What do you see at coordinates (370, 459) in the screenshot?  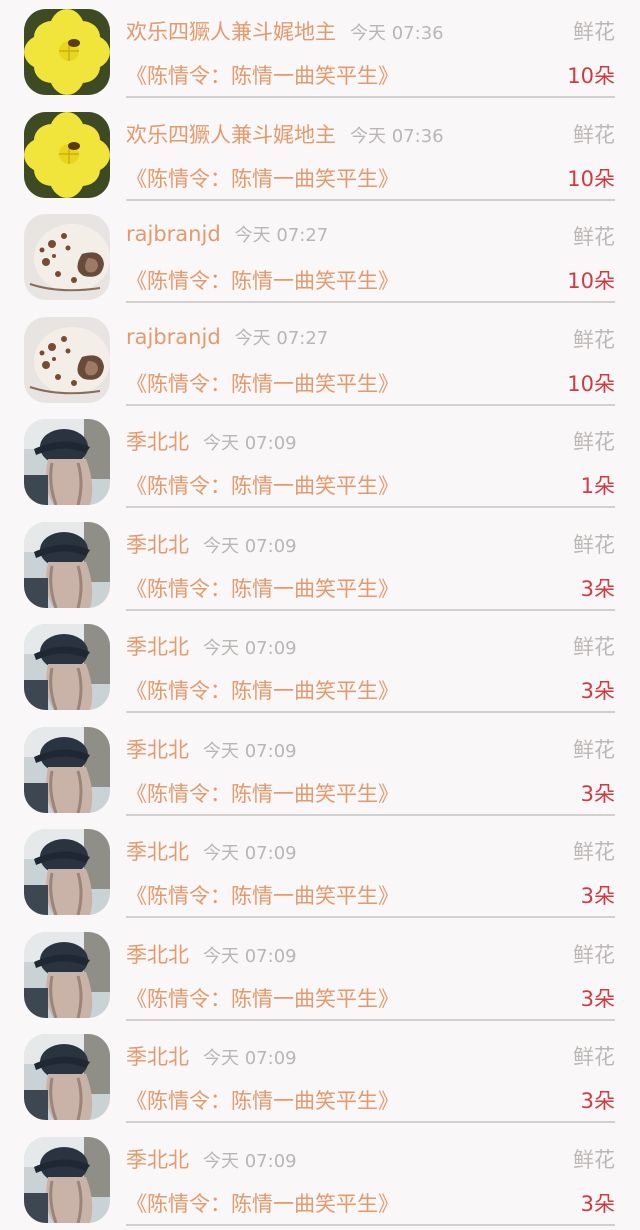 I see `gift-record-content: 季北北今天 07:09 鲜花 《陈情令：陈情一曲笑平生》 1朵` at bounding box center [370, 459].